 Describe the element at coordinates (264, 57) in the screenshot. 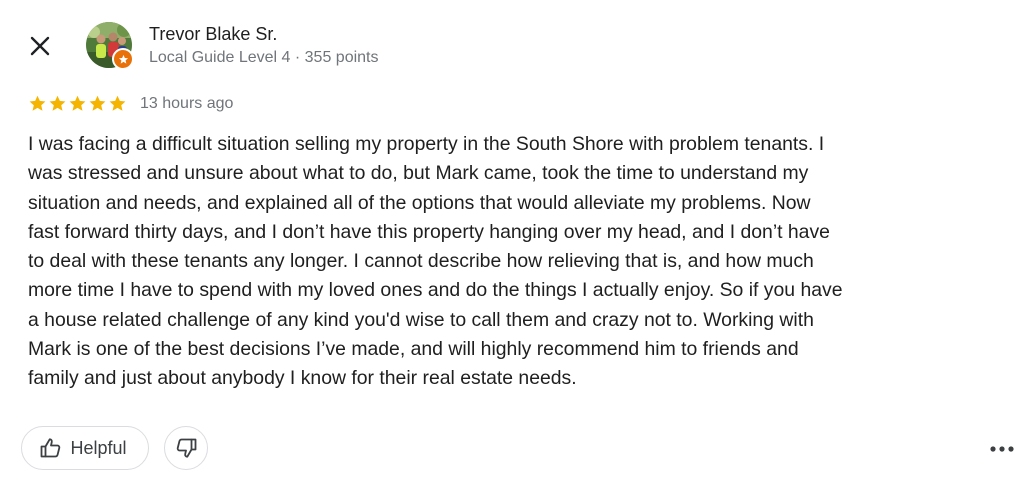

I see `reviewer-meta: Local Guide Level 4 · 355 points` at that location.